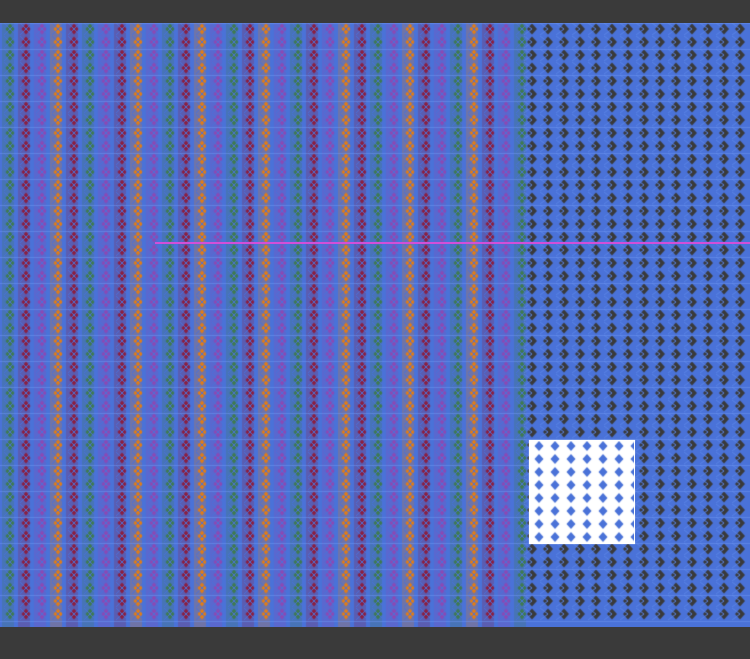 The height and width of the screenshot is (659, 750). I want to click on selection-box, so click(582, 492).